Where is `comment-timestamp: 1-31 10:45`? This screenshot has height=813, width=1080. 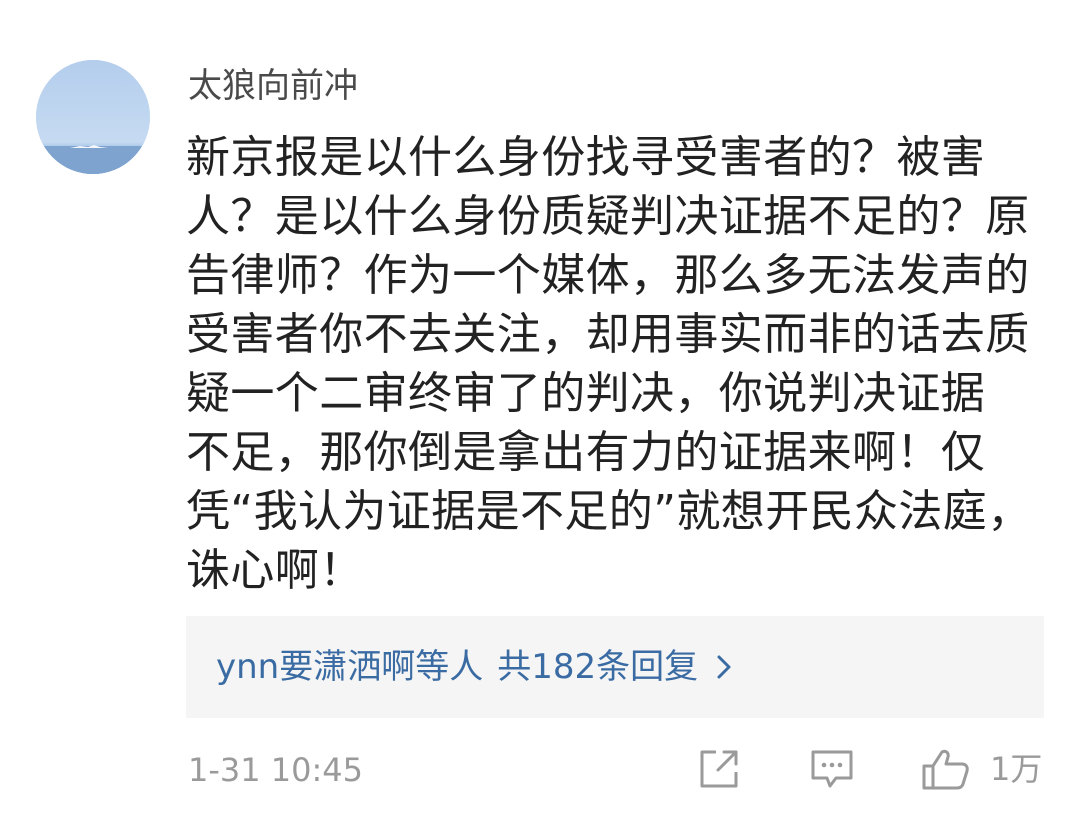
comment-timestamp: 1-31 10:45 is located at coordinates (276, 770).